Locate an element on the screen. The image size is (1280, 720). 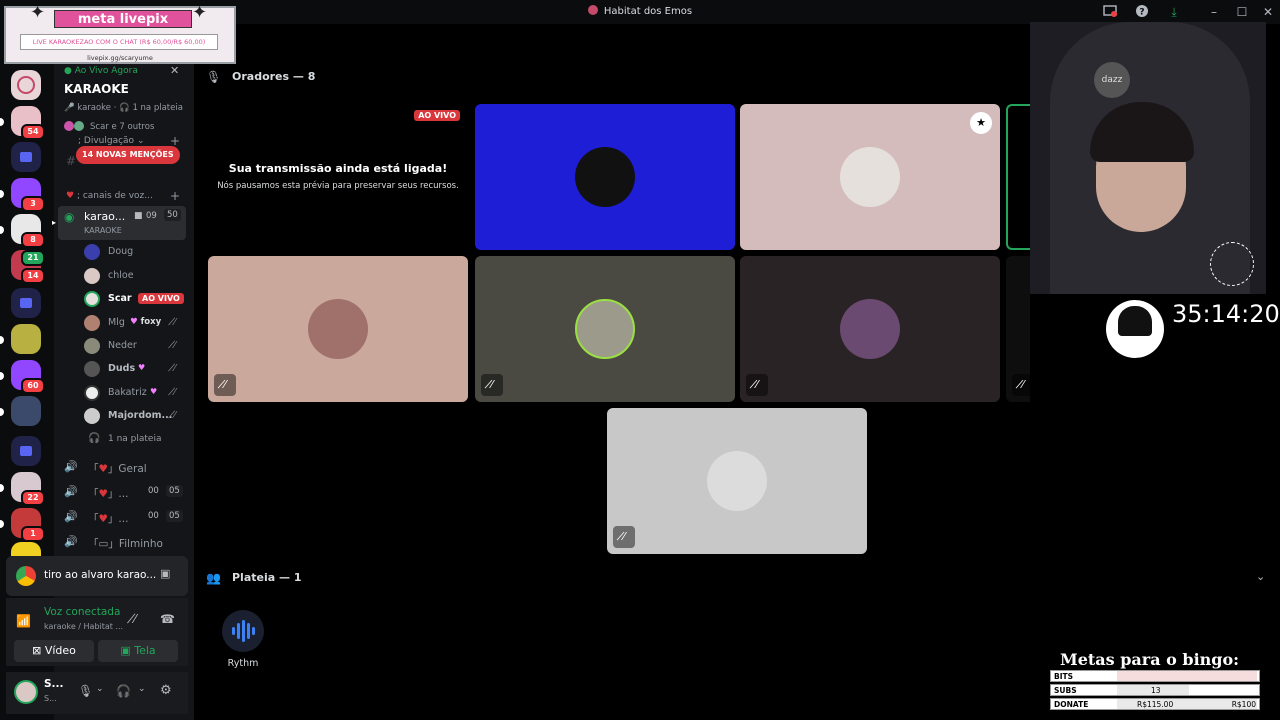
server-avatar: 21 14 is located at coordinates (28, 267).